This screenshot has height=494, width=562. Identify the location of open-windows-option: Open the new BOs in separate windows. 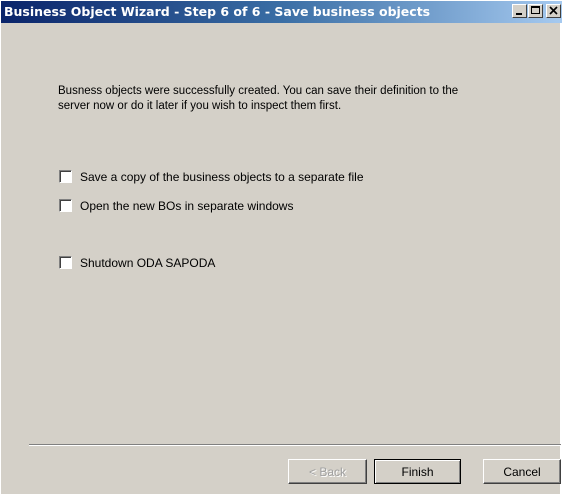
(176, 205).